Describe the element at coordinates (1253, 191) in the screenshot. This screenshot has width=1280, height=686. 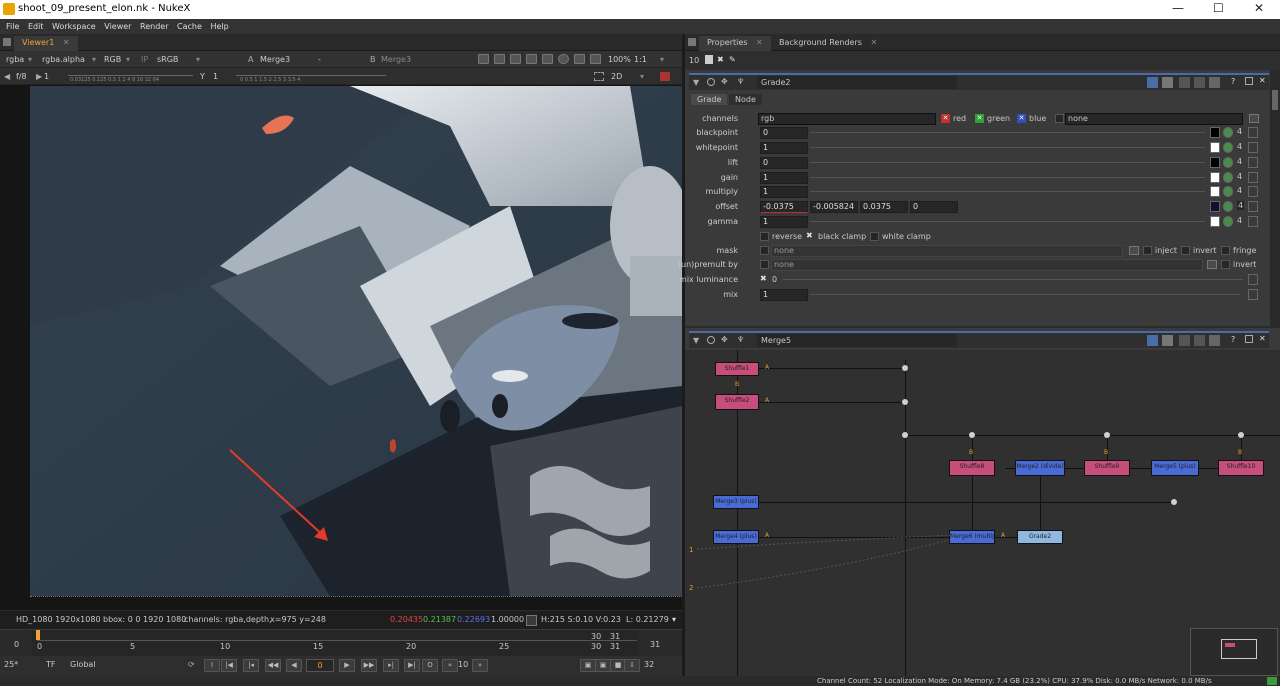
I see `multiply-curve-icon` at that location.